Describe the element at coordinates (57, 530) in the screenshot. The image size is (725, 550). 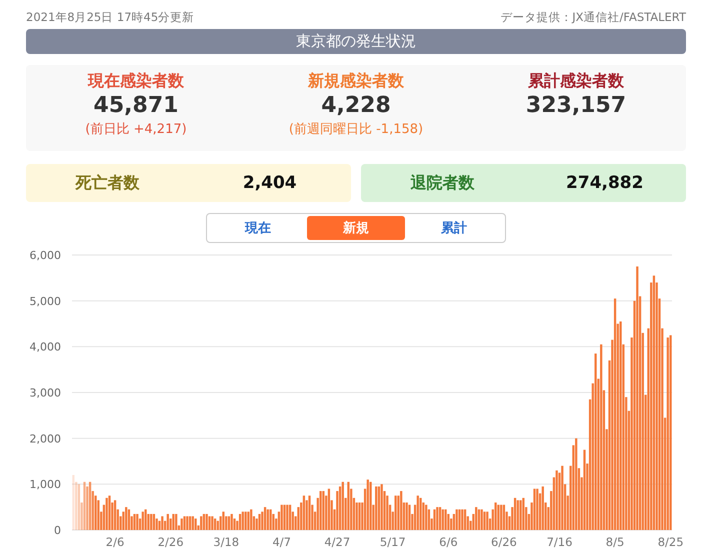
I see `axis-label: 0` at that location.